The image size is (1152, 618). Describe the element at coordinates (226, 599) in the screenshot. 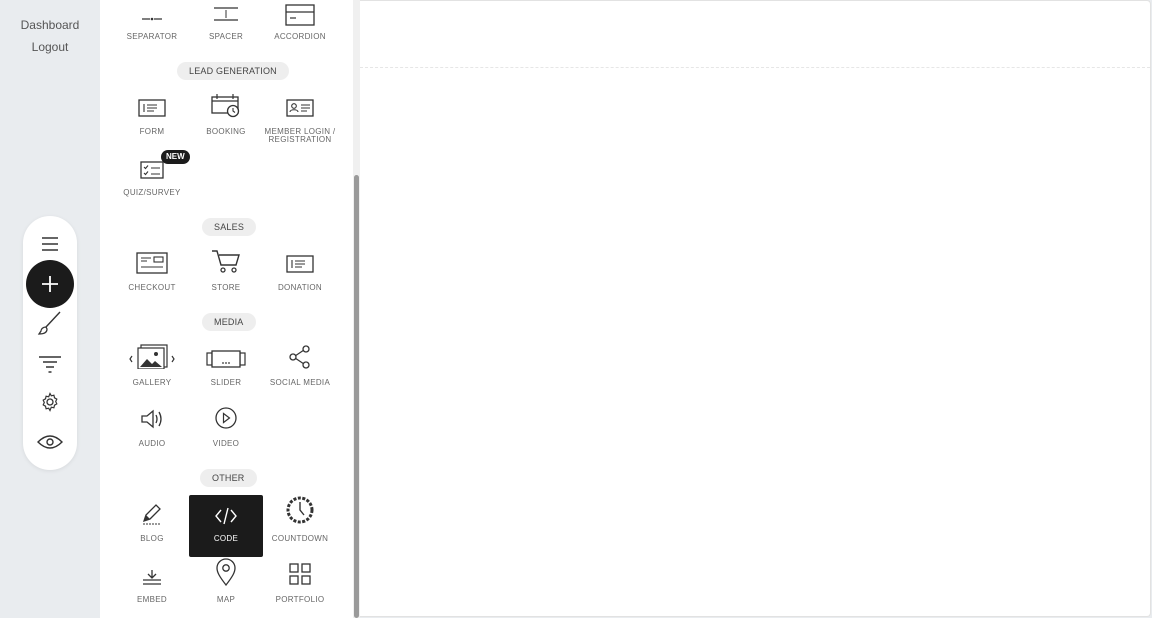

I see `element-label: MAP` at that location.